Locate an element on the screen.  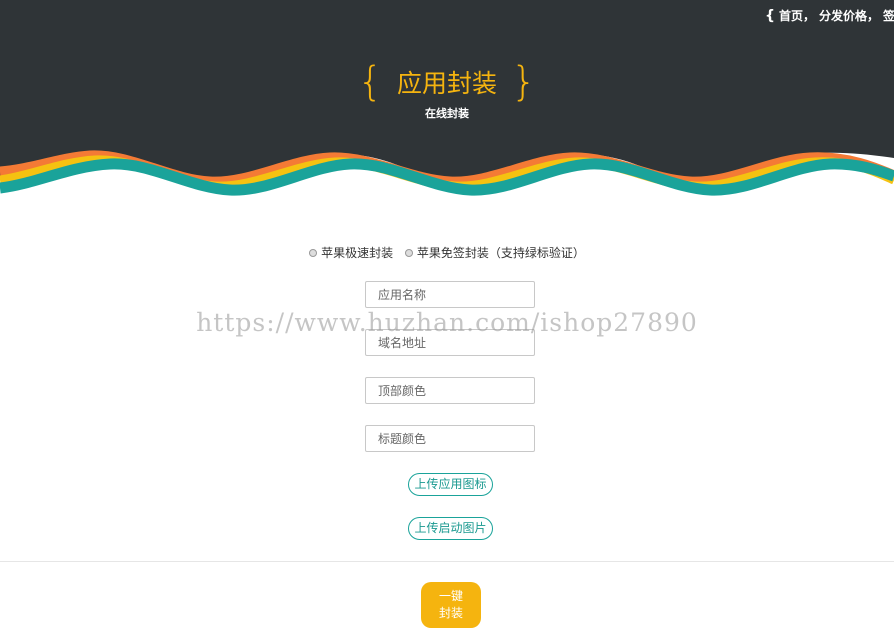
page-title-block: { 应用封装 } is located at coordinates (447, 82).